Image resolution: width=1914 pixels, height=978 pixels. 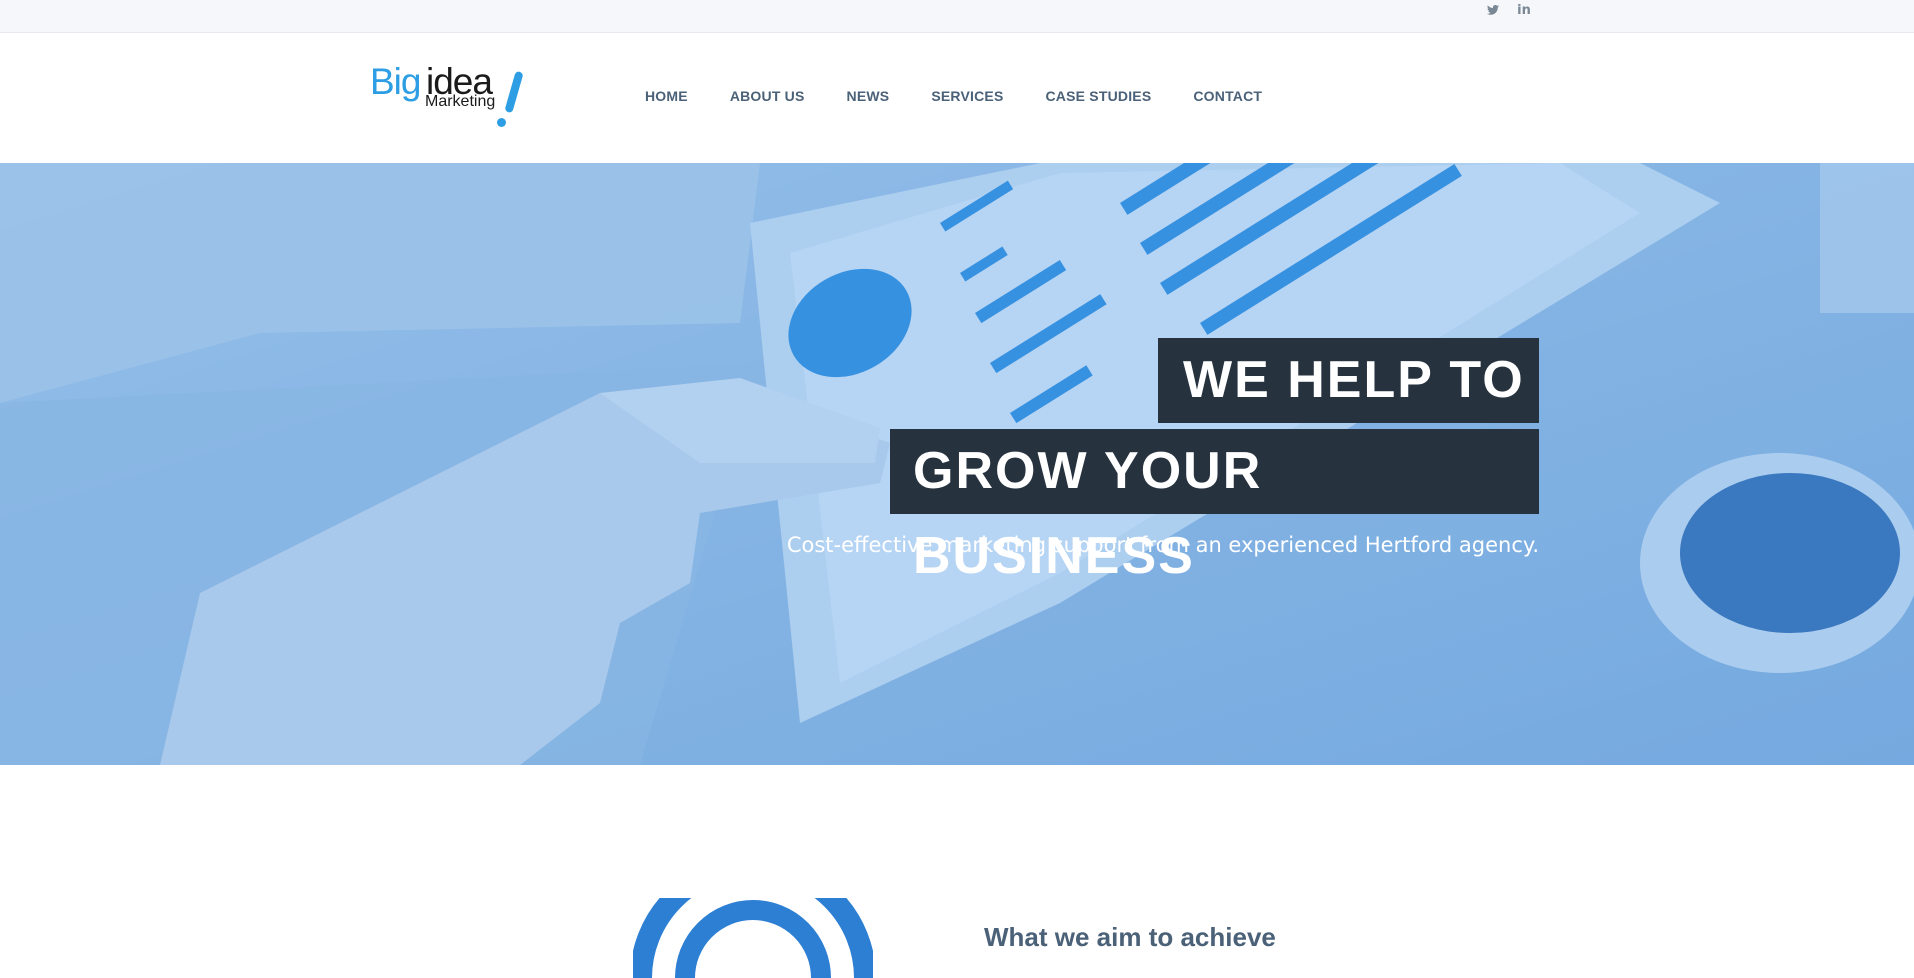 I want to click on top-utility-bar: in, so click(x=957, y=16).